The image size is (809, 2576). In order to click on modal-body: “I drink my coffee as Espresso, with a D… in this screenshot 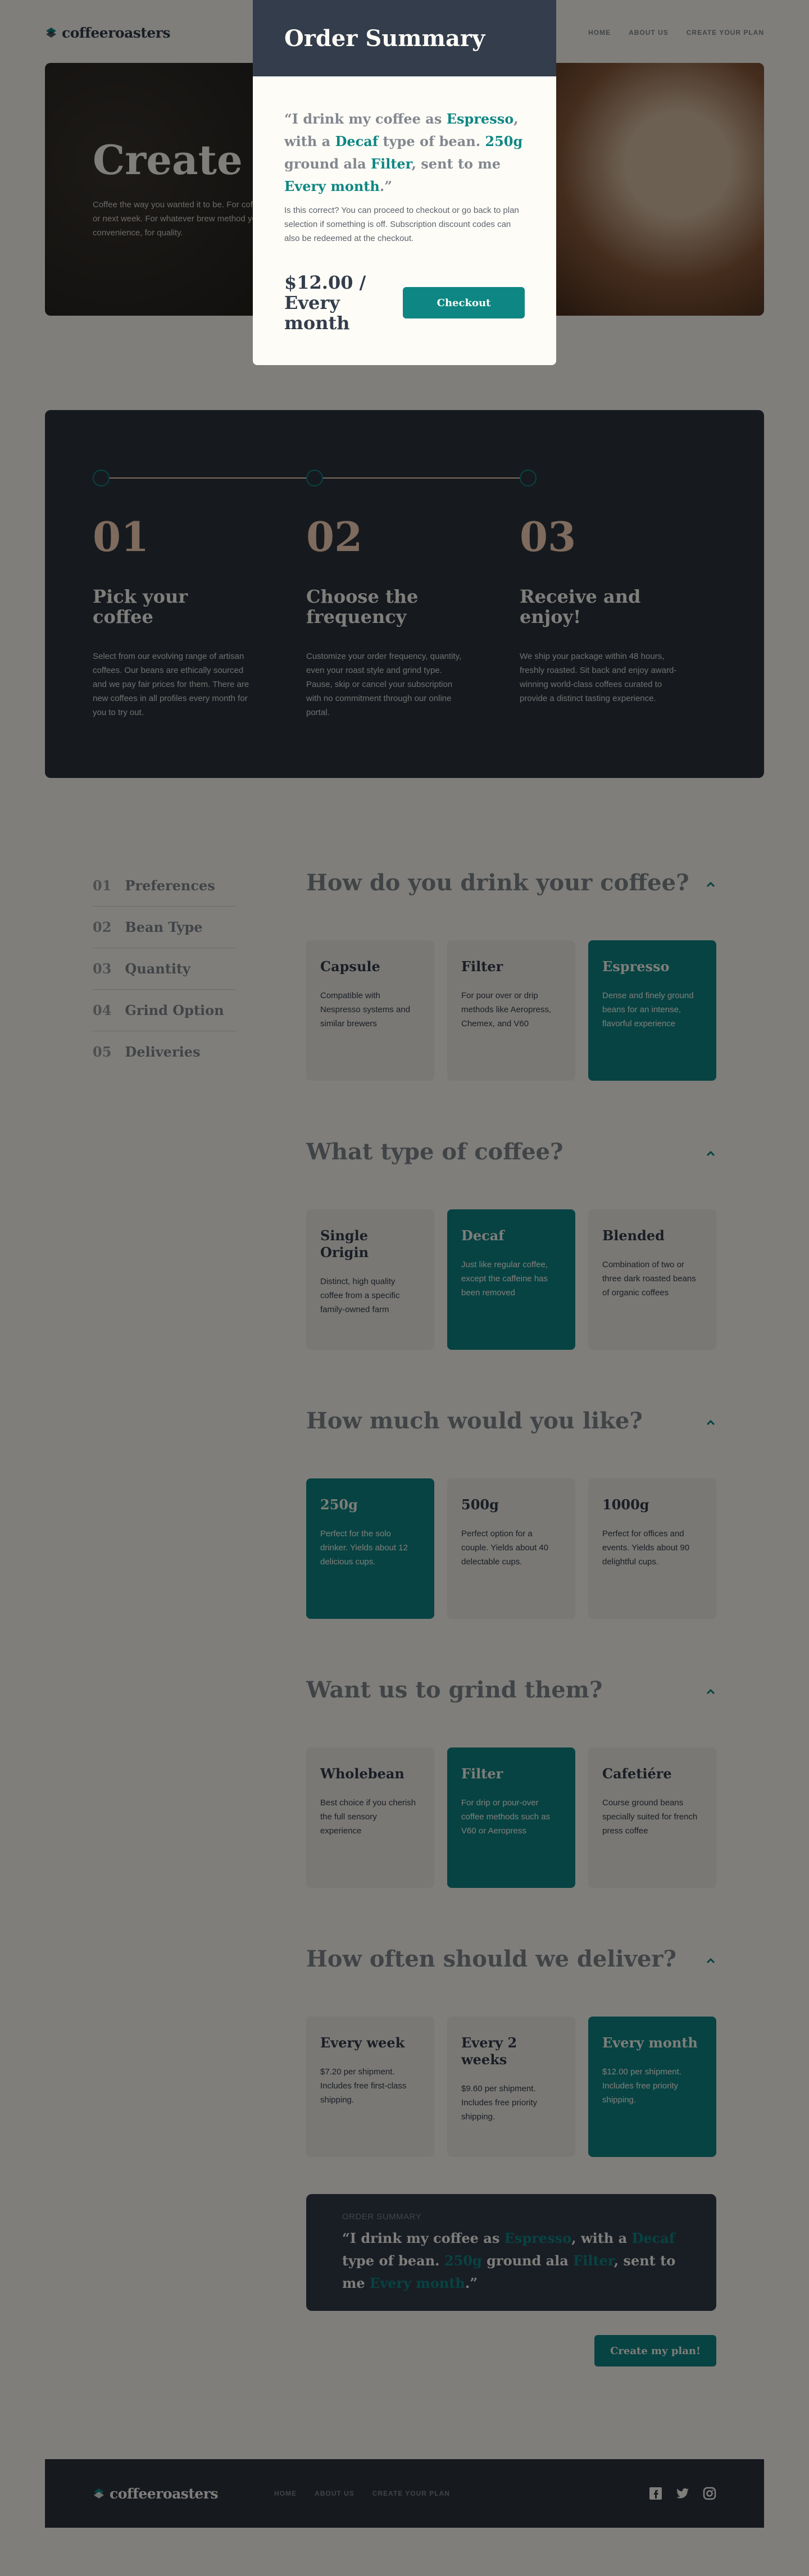, I will do `click(404, 204)`.